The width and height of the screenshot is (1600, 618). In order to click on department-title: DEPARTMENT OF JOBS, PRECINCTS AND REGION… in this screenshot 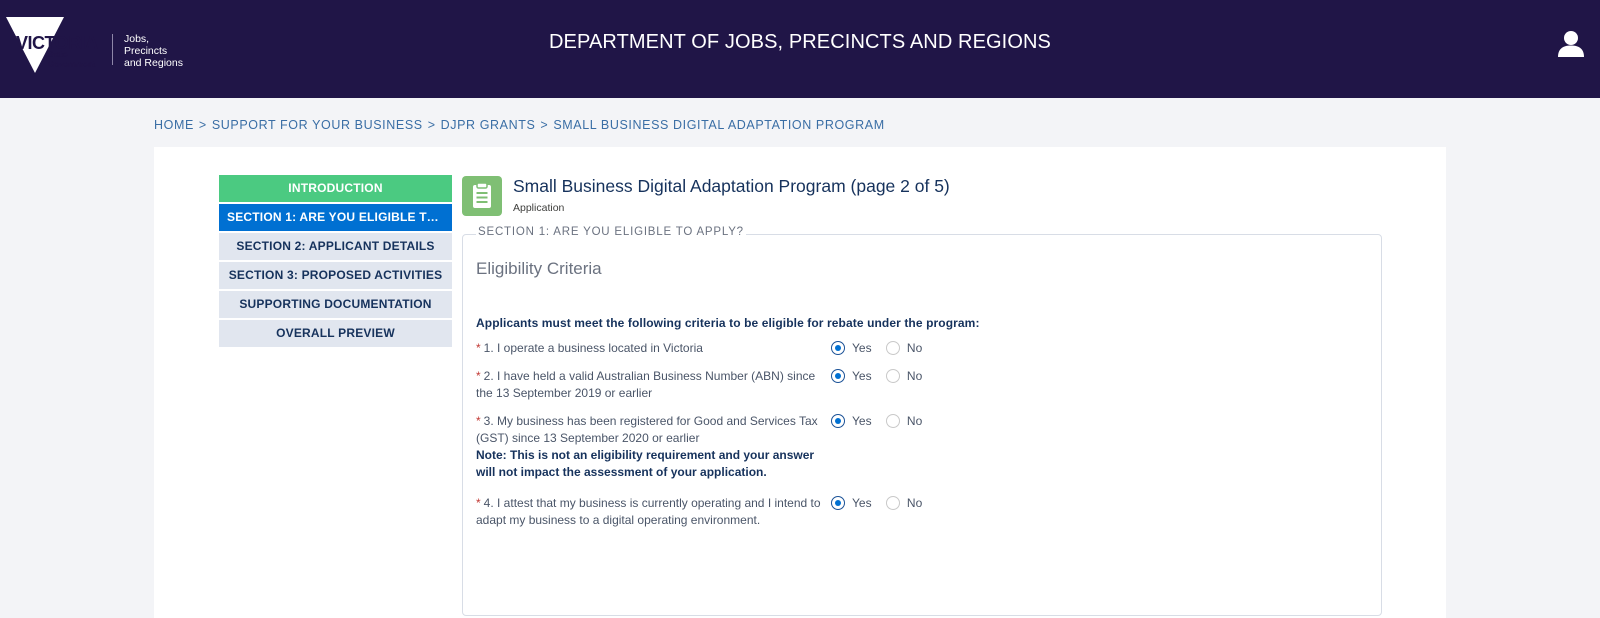, I will do `click(800, 42)`.